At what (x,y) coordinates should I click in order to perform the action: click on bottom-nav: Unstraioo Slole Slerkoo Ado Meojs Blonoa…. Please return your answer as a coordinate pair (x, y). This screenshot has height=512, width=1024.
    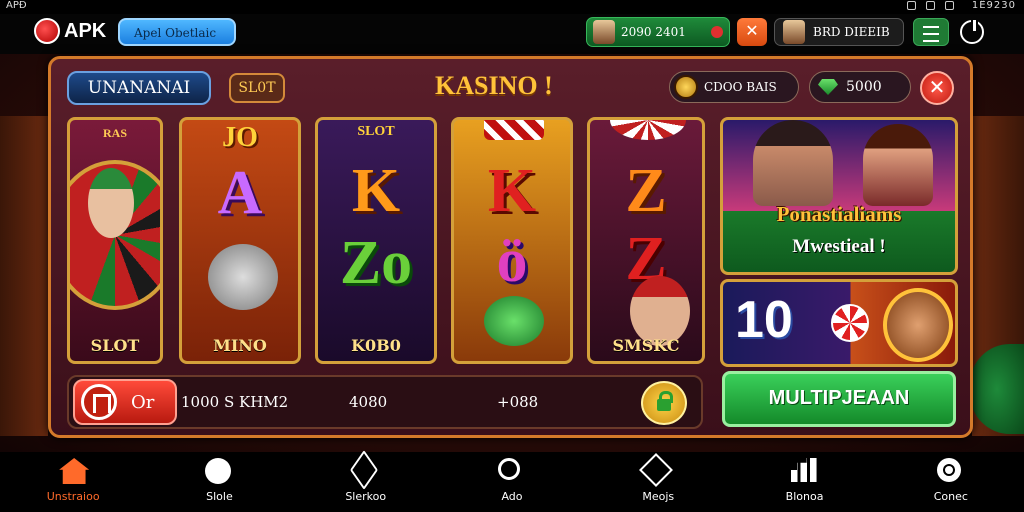
    Looking at the image, I should click on (512, 481).